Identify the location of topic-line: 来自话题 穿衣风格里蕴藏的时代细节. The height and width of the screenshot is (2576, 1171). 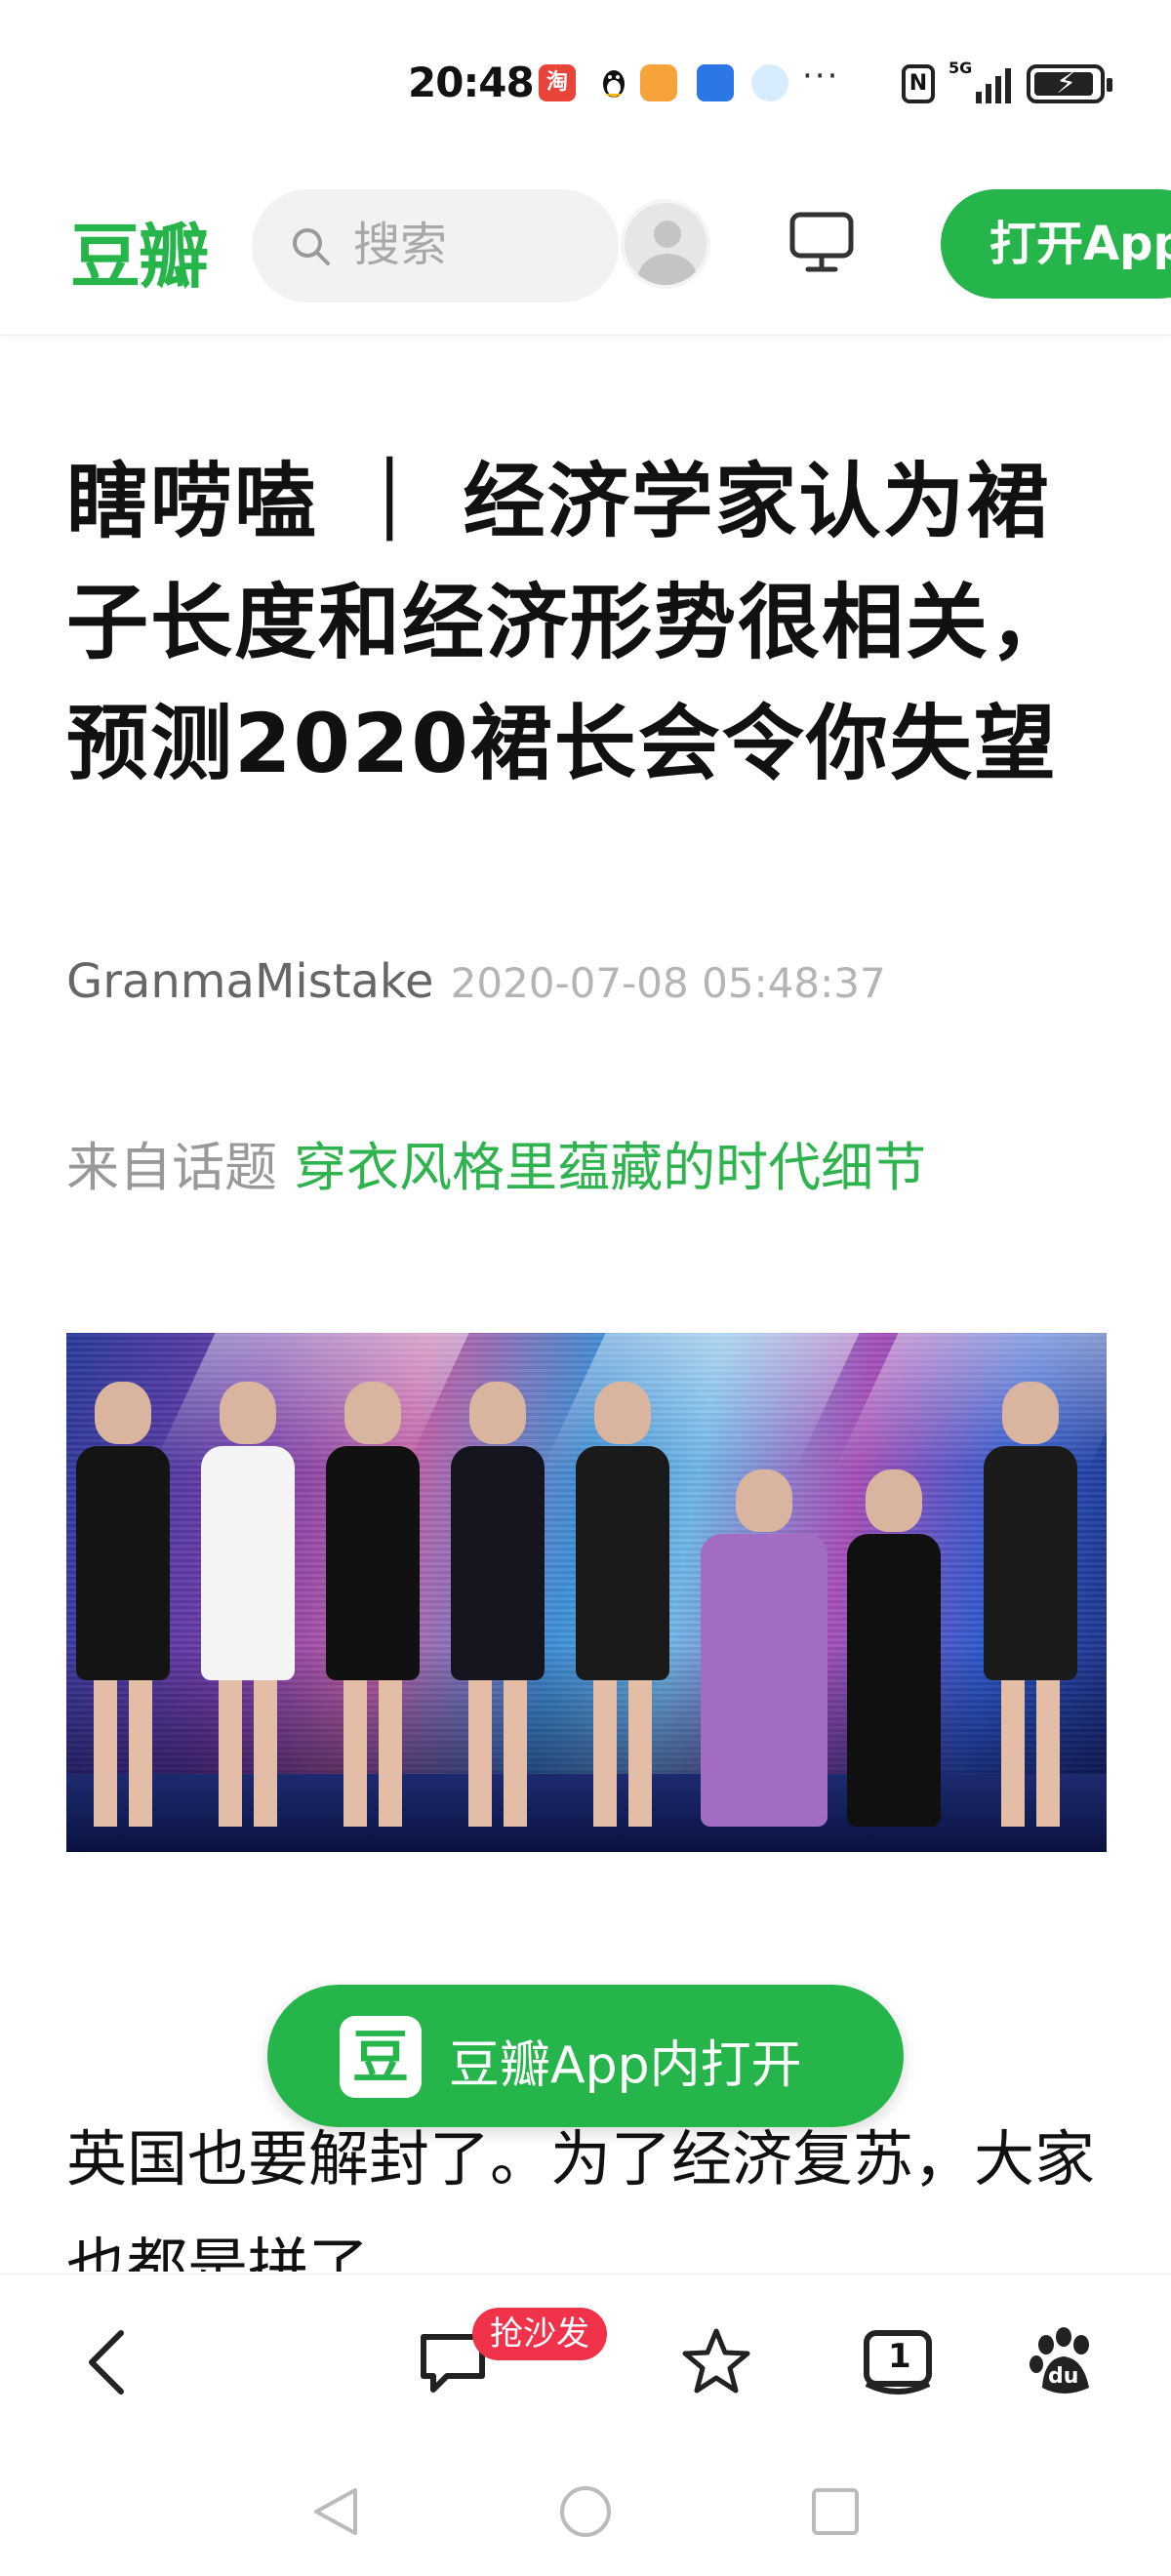
(496, 1162).